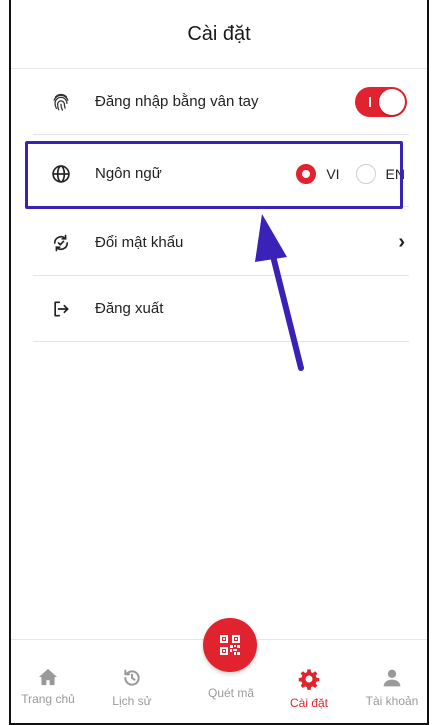  Describe the element at coordinates (221, 174) in the screenshot. I see `setting-language: Ngôn ngữ VI EN` at that location.